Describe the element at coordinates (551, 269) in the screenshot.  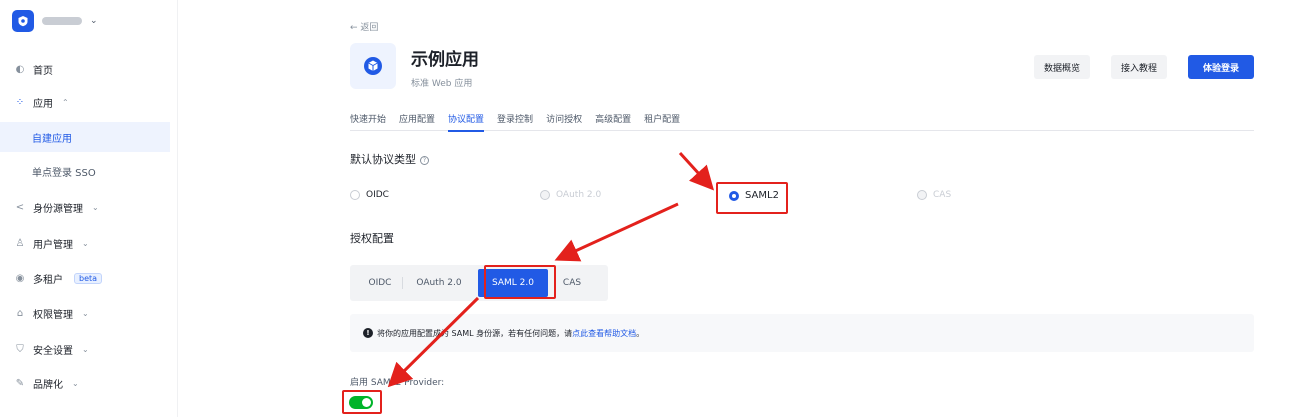
I see `annotation-arrows` at that location.